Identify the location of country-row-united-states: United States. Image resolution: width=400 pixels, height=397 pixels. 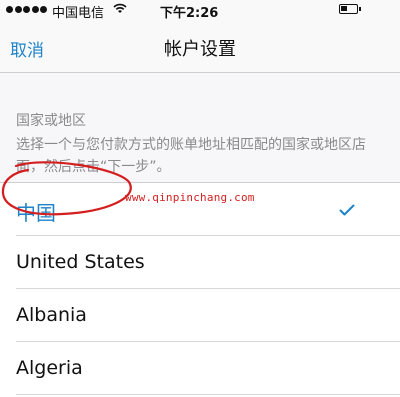
(200, 262).